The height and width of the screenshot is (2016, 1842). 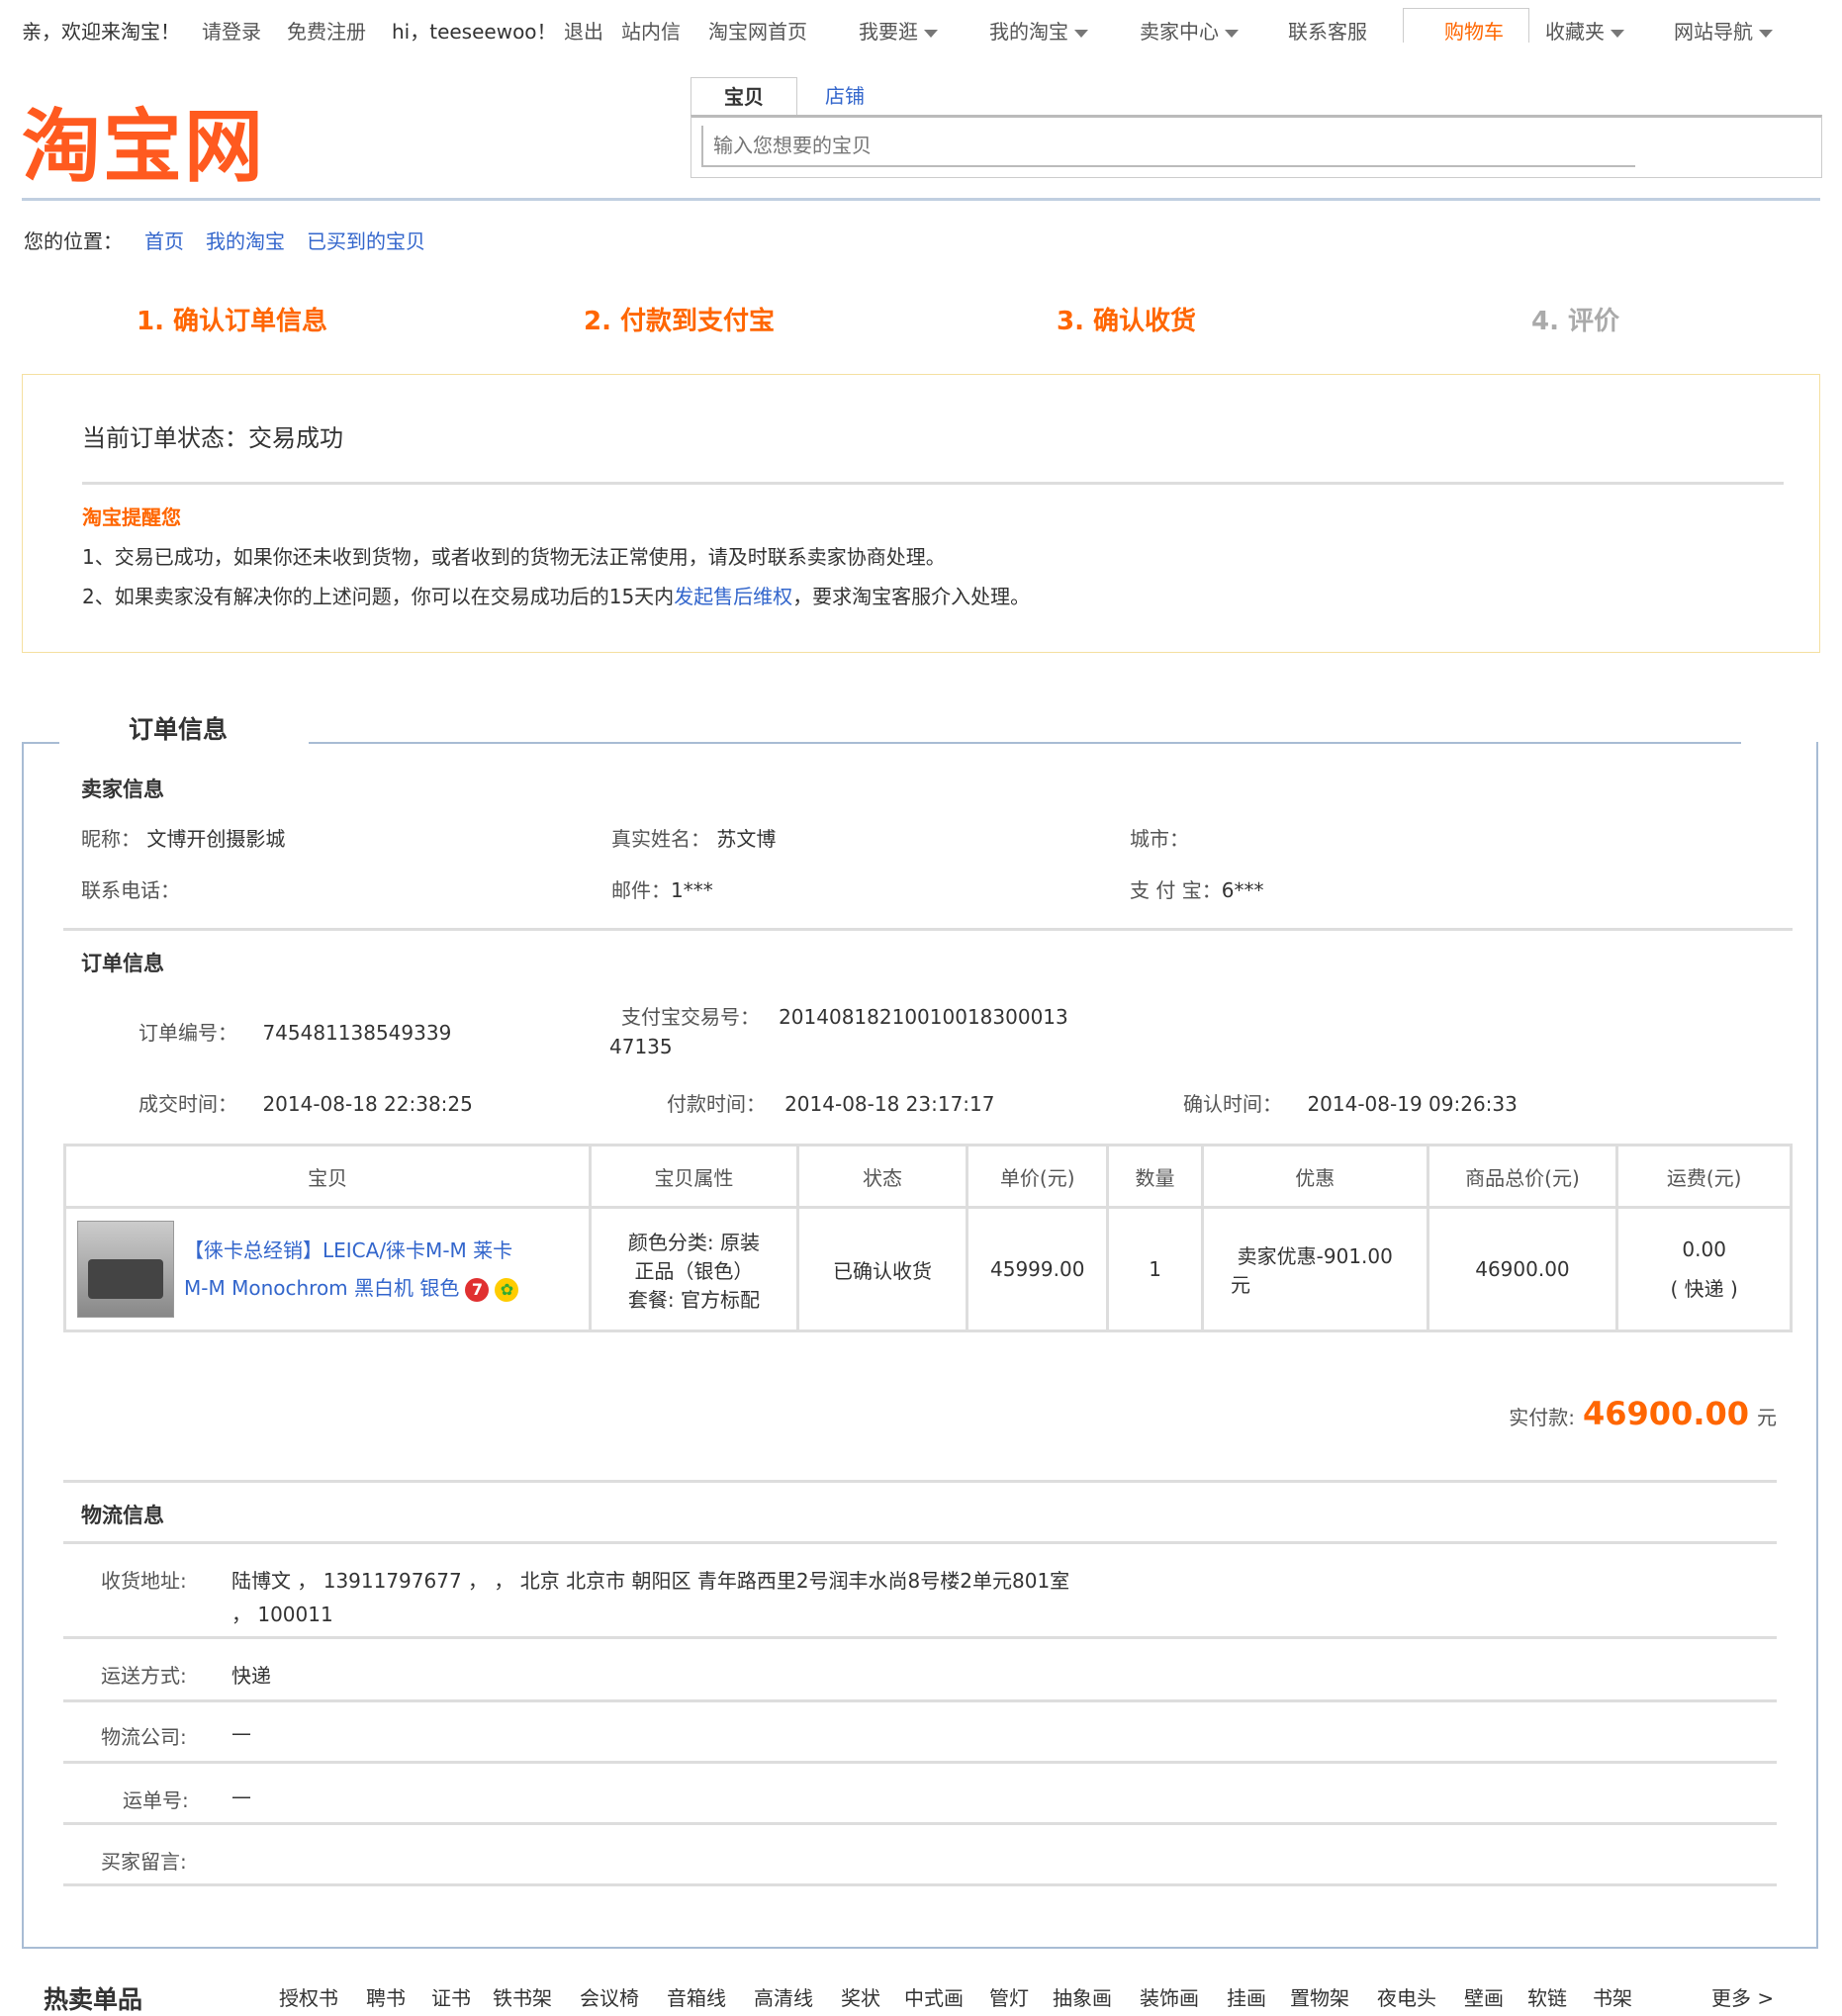 What do you see at coordinates (1723, 30) in the screenshot?
I see `site-nav-menu: 网站导航` at bounding box center [1723, 30].